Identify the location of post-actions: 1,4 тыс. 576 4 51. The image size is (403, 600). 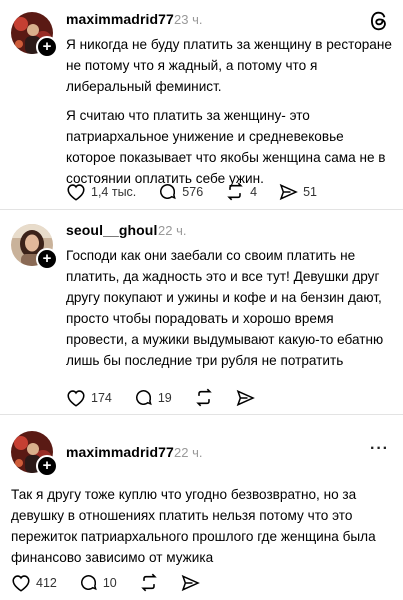
(202, 191).